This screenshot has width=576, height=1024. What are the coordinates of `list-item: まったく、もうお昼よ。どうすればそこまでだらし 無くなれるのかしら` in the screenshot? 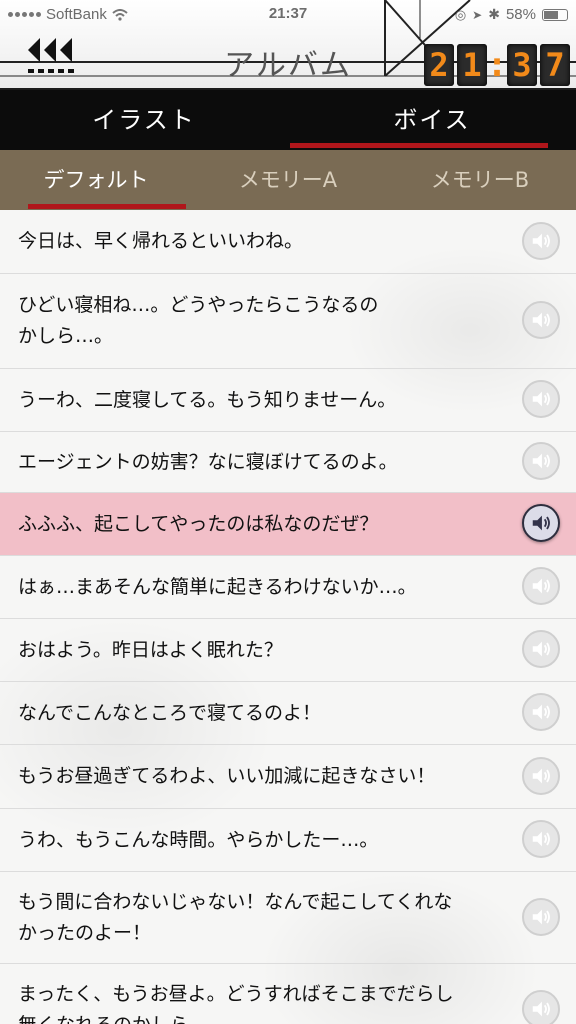 It's located at (288, 994).